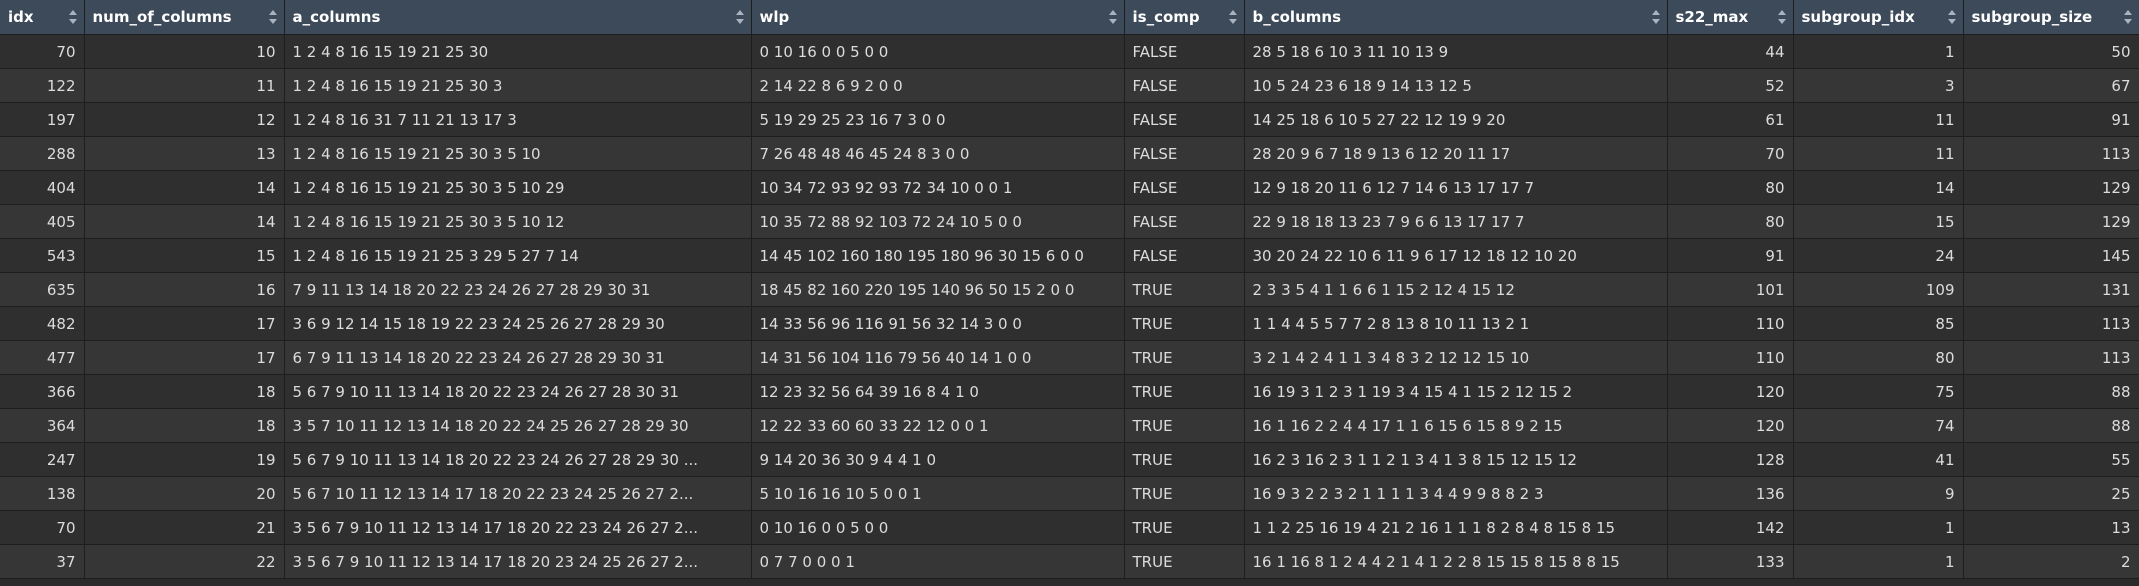 The image size is (2139, 586). What do you see at coordinates (518, 51) in the screenshot?
I see `cell-a-columns: 1 2 4 8 16 15 19 21 25 30` at bounding box center [518, 51].